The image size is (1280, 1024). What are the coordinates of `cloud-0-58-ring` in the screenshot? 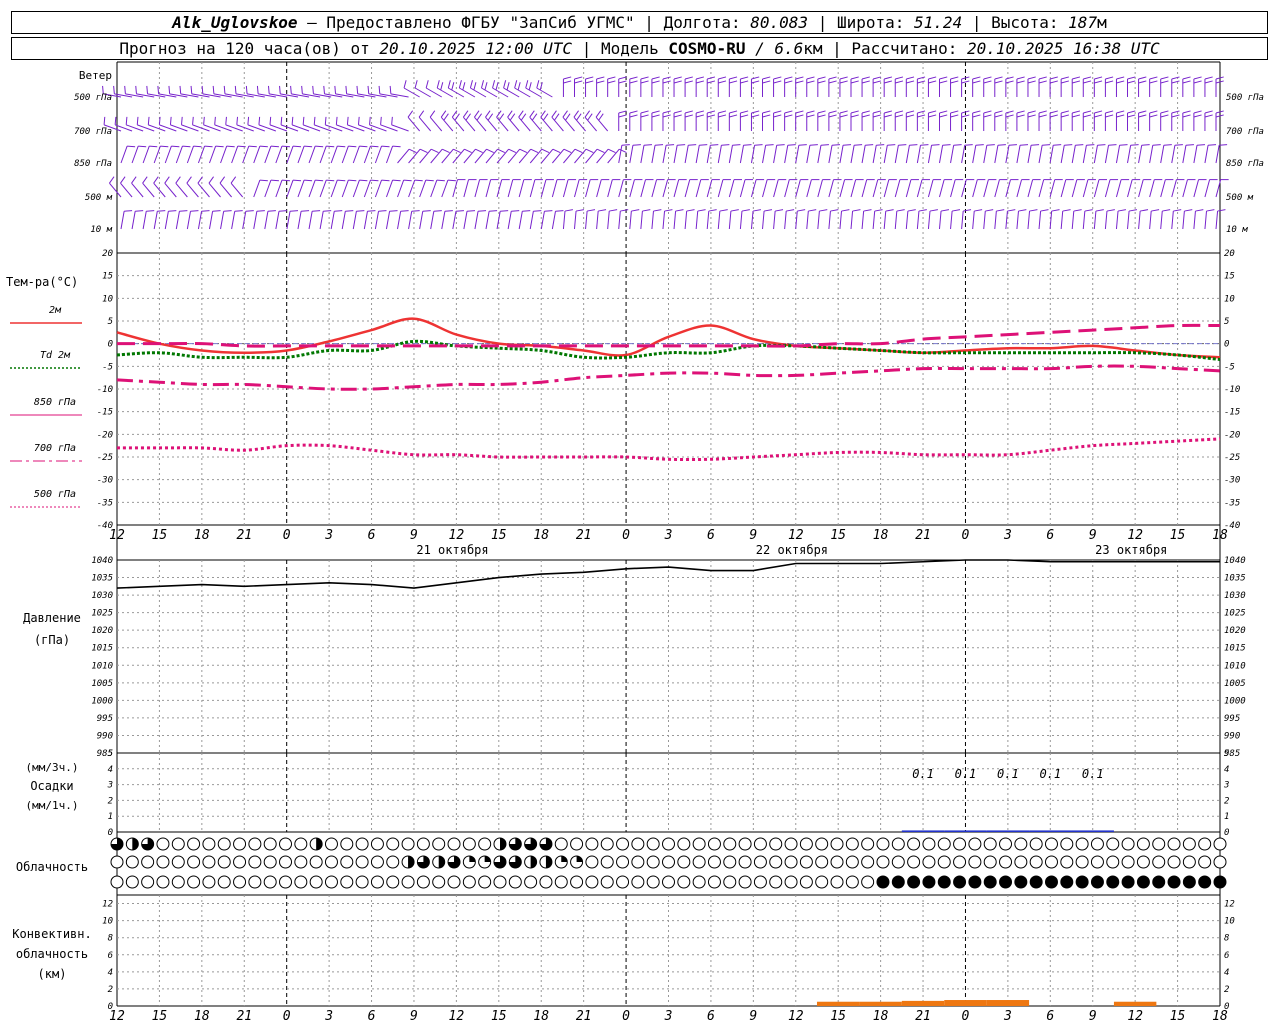 It's located at (1006, 844).